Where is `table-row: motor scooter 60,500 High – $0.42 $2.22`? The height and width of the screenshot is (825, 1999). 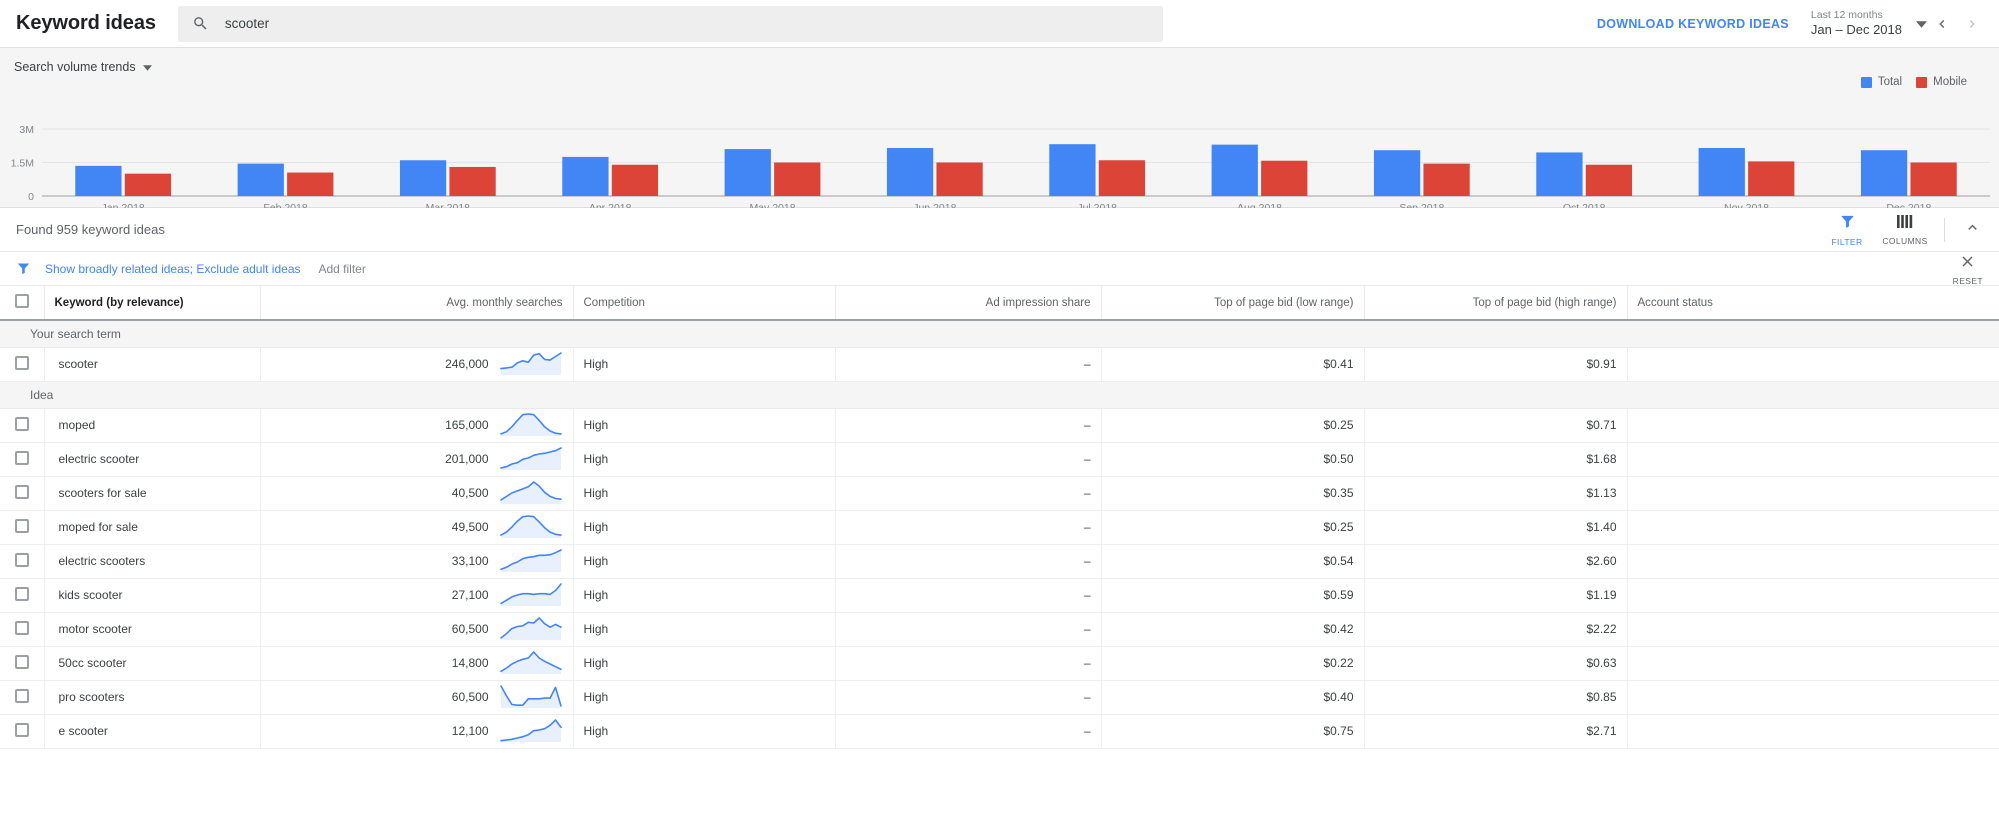
table-row: motor scooter 60,500 High – $0.42 $2.22 is located at coordinates (999, 629).